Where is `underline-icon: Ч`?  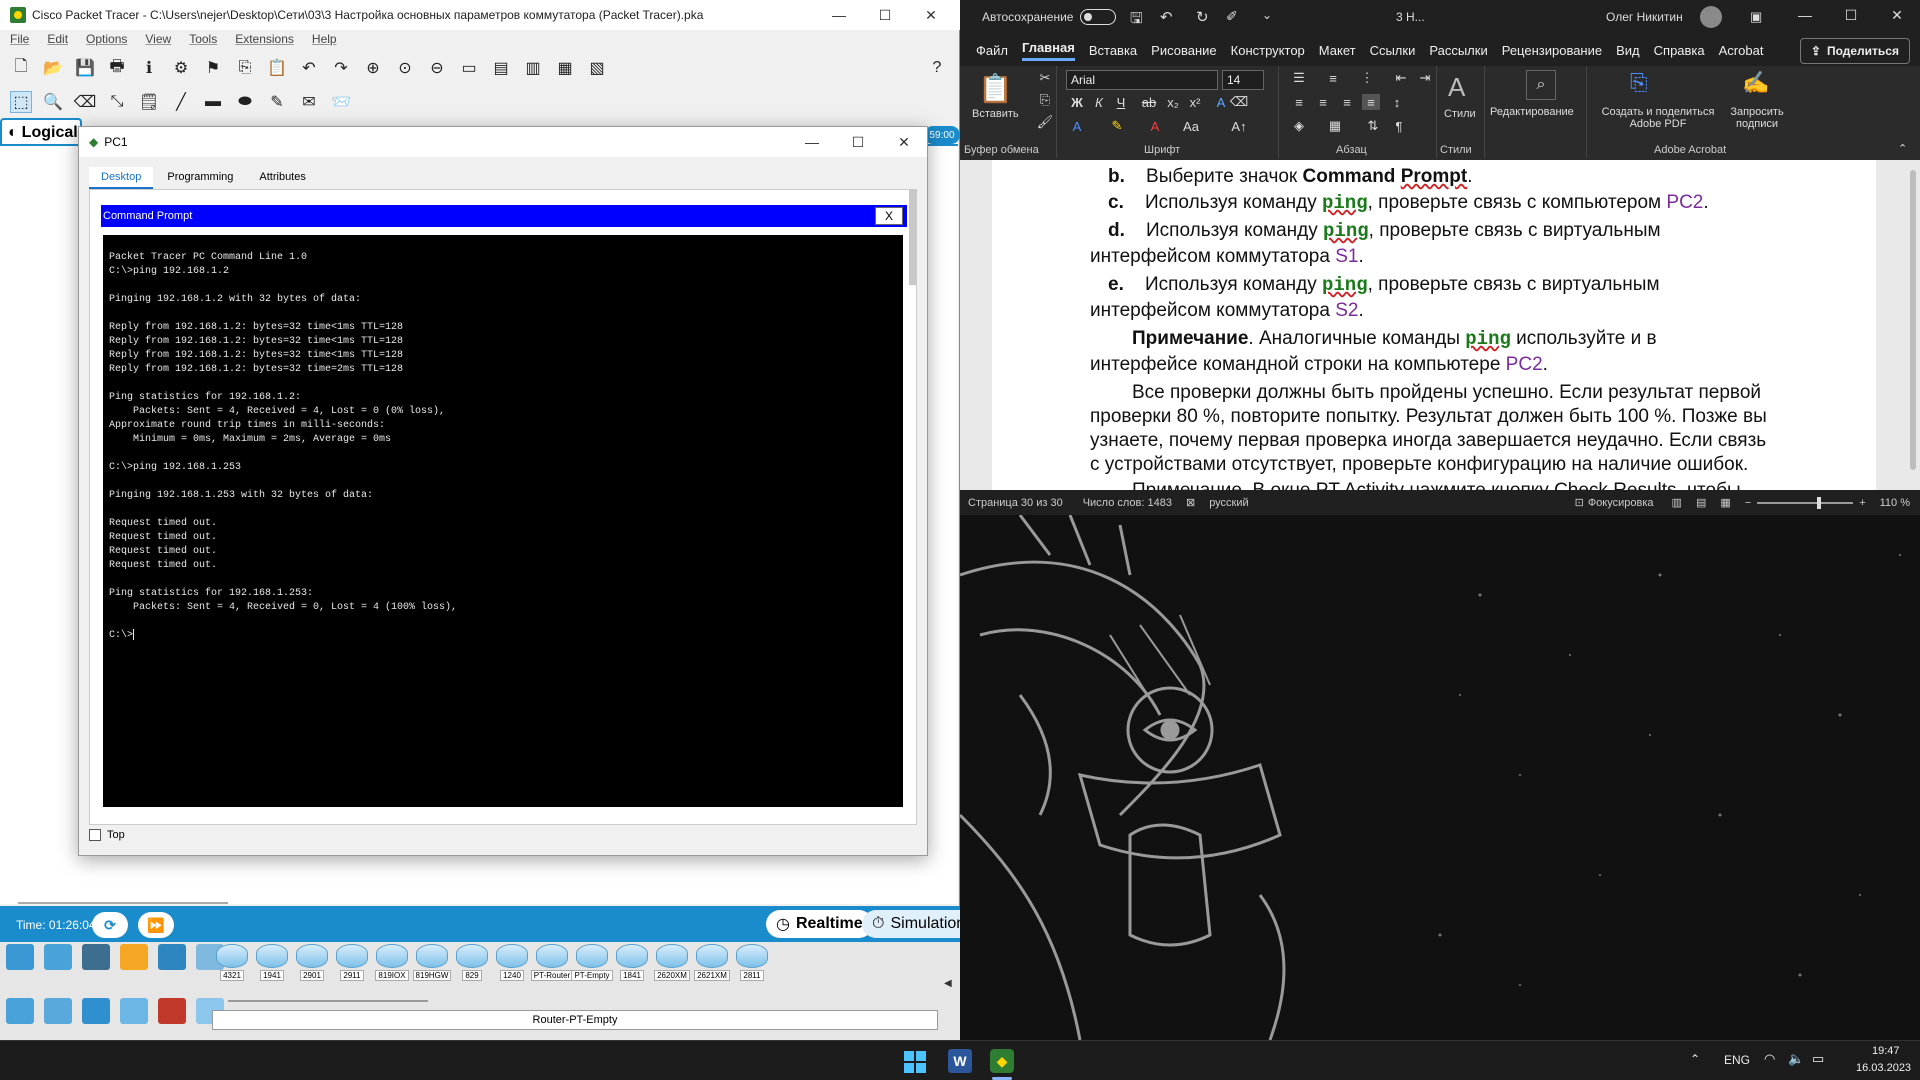
underline-icon: Ч is located at coordinates (1121, 102).